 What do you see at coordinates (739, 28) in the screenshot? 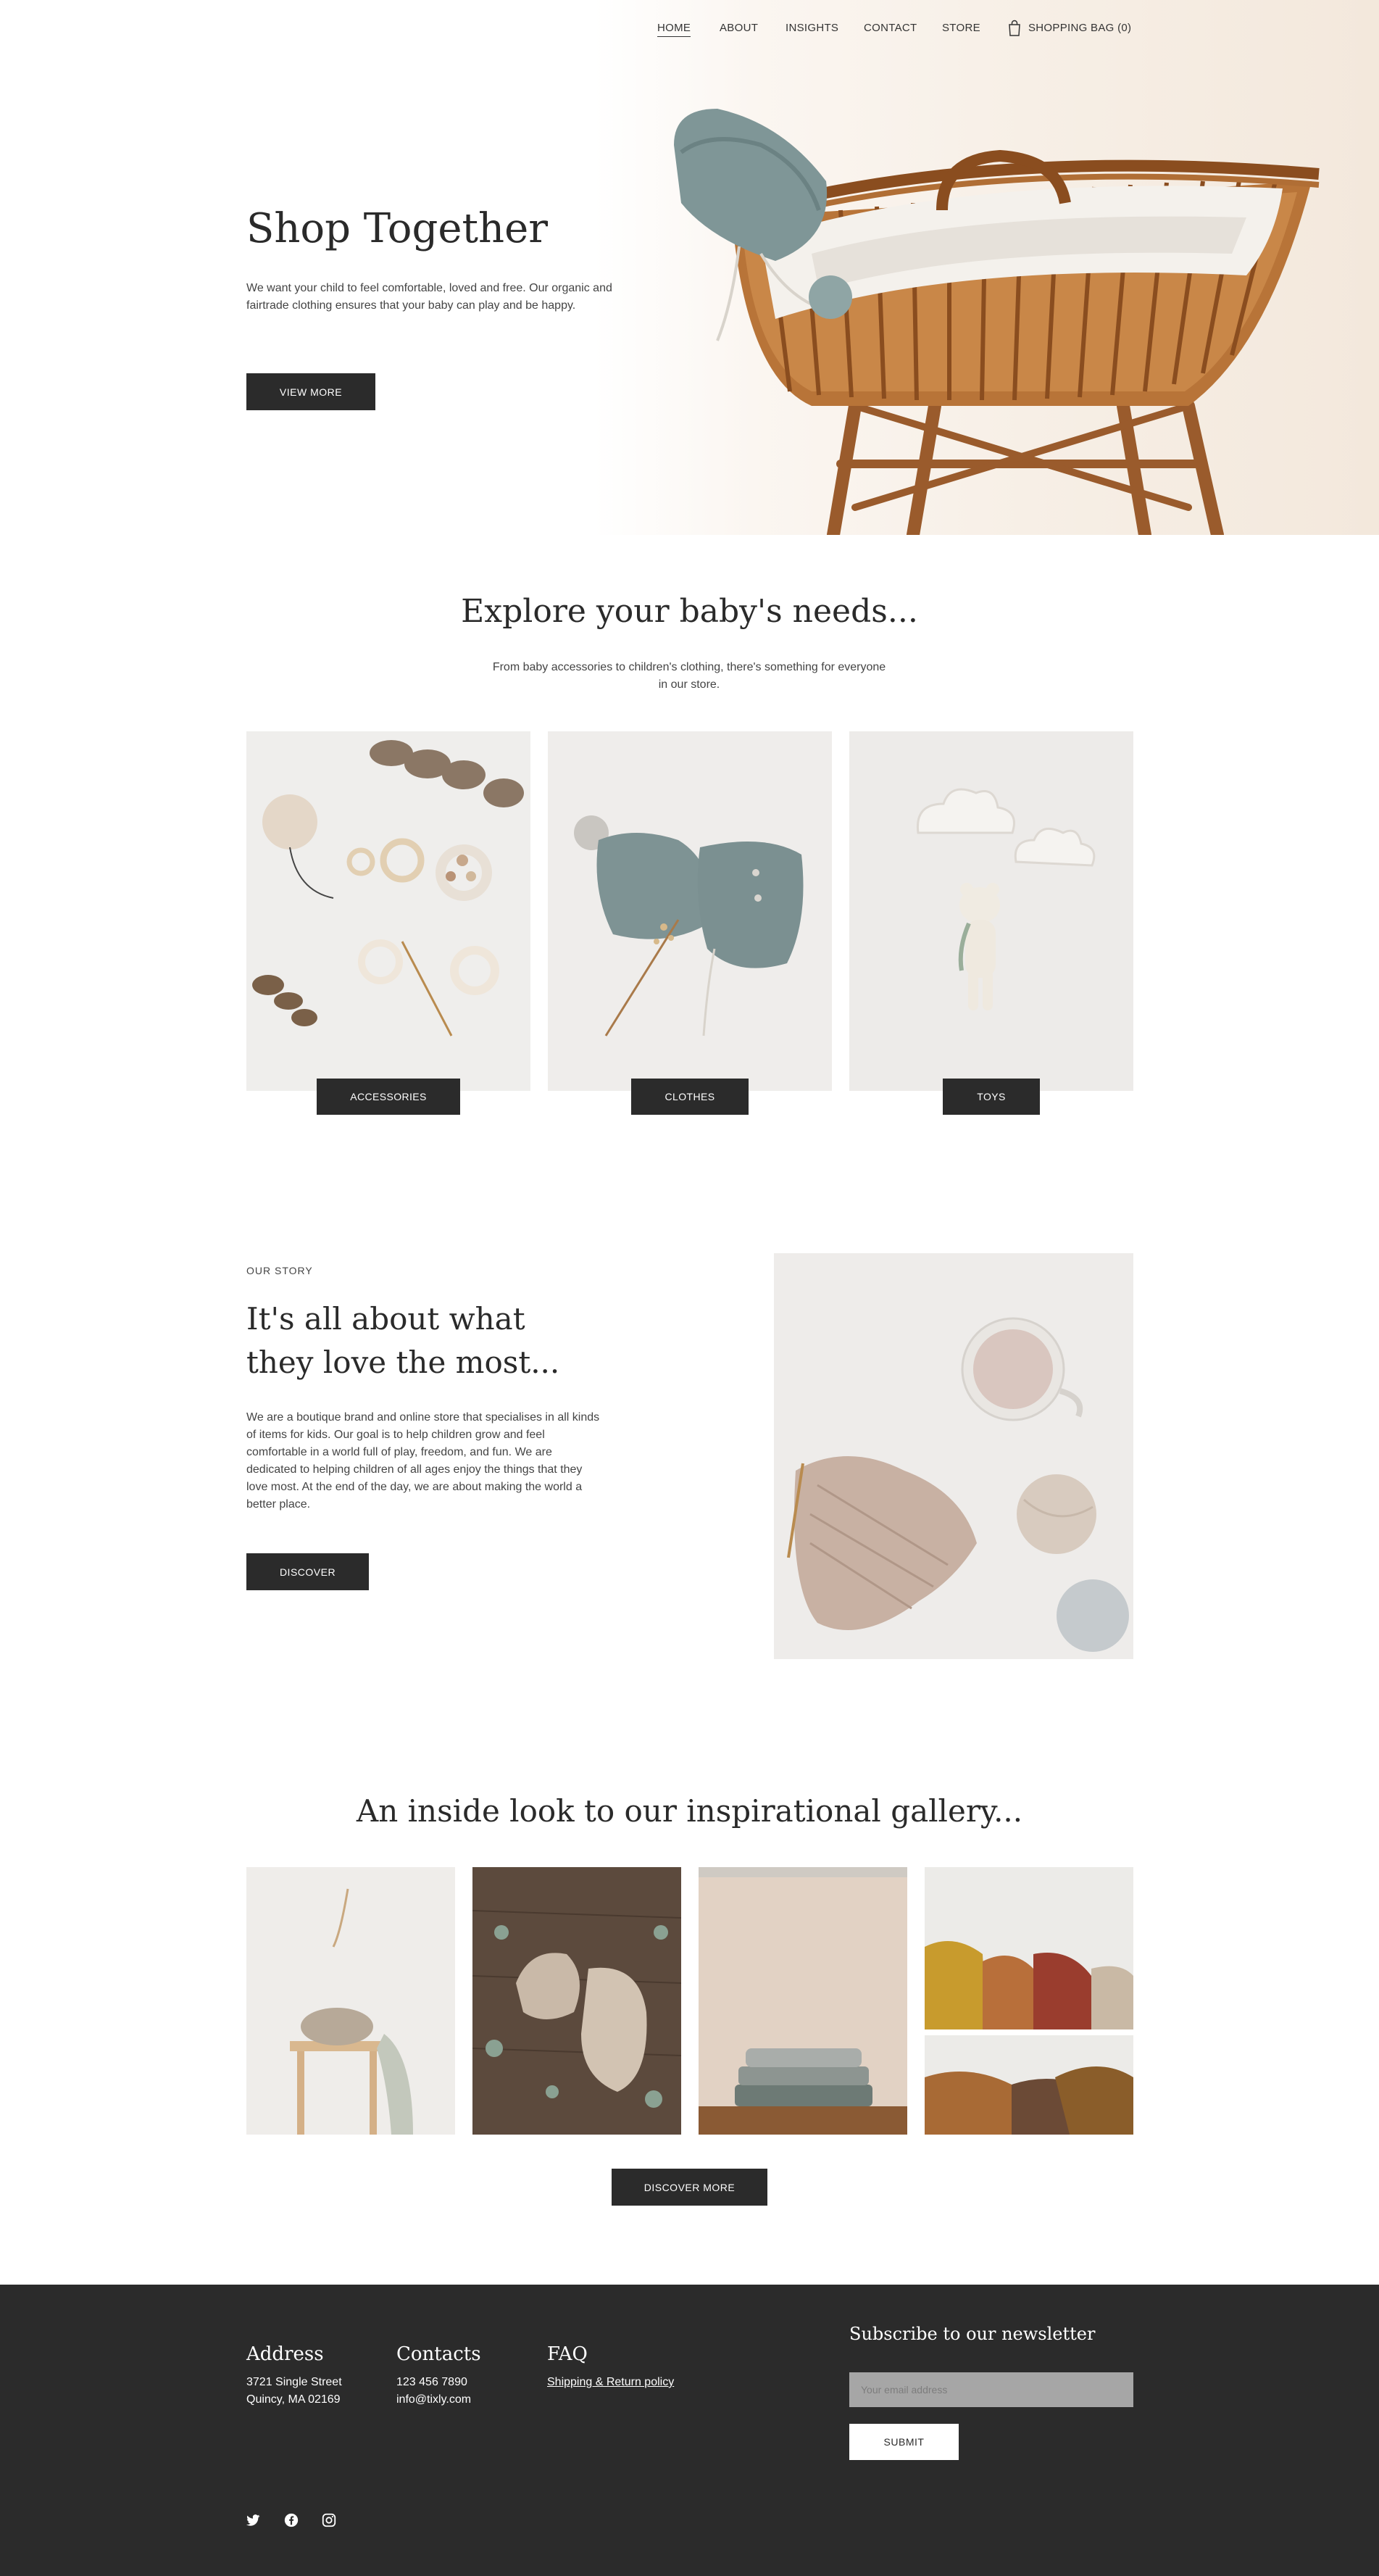
I see `nav-about: ABOUT` at bounding box center [739, 28].